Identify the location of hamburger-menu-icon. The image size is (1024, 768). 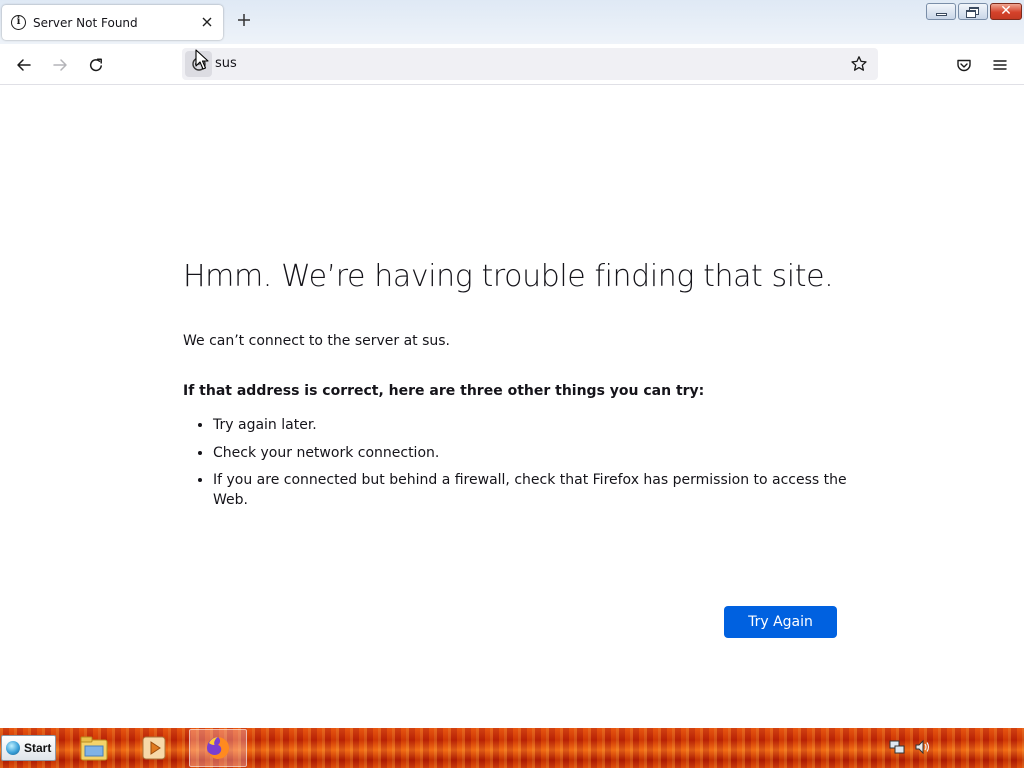
(1000, 65).